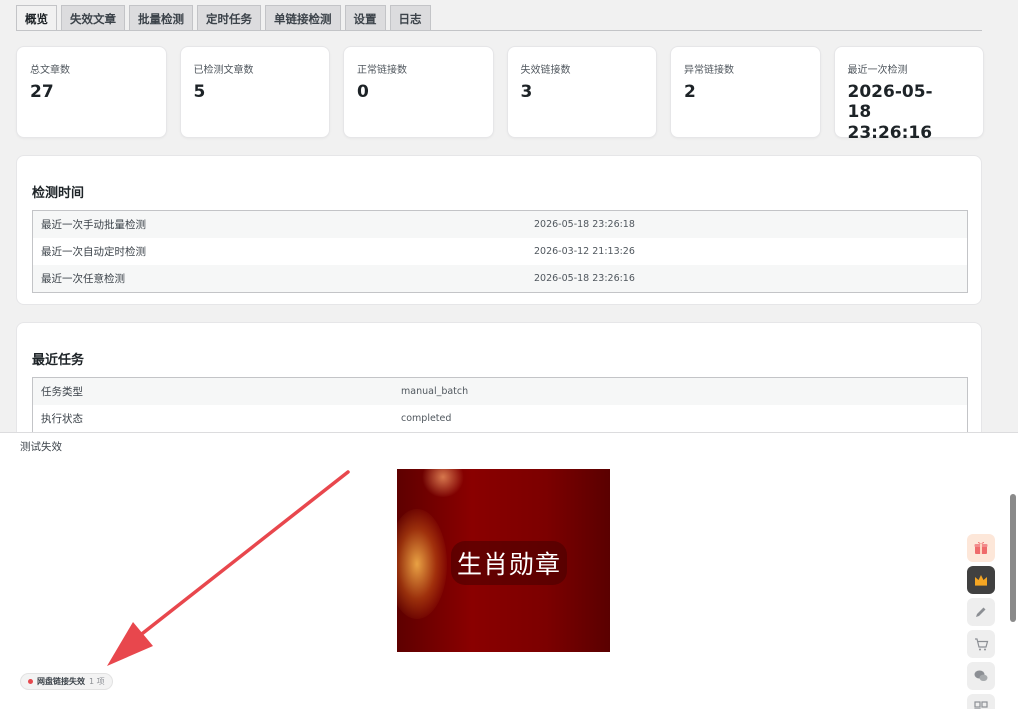 The height and width of the screenshot is (709, 1018). What do you see at coordinates (410, 18) in the screenshot?
I see `tab-logs: 日志` at bounding box center [410, 18].